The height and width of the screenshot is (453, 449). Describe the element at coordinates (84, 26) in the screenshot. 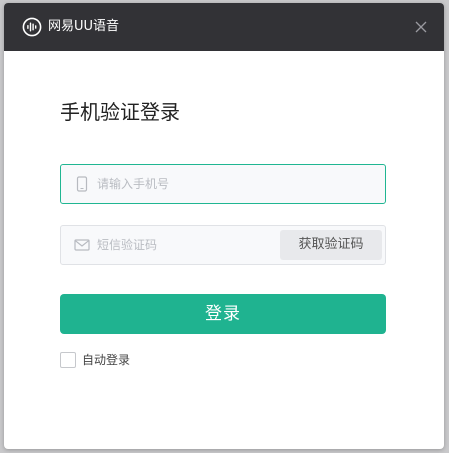

I see `app-title: 网易UU语音` at that location.